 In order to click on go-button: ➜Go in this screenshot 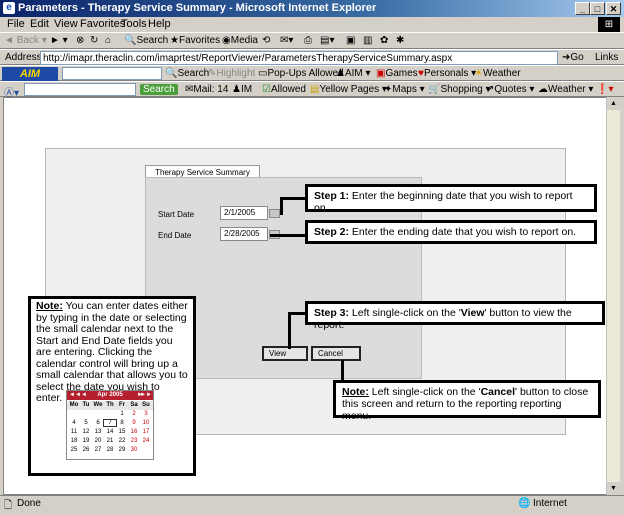, I will do `click(573, 57)`.